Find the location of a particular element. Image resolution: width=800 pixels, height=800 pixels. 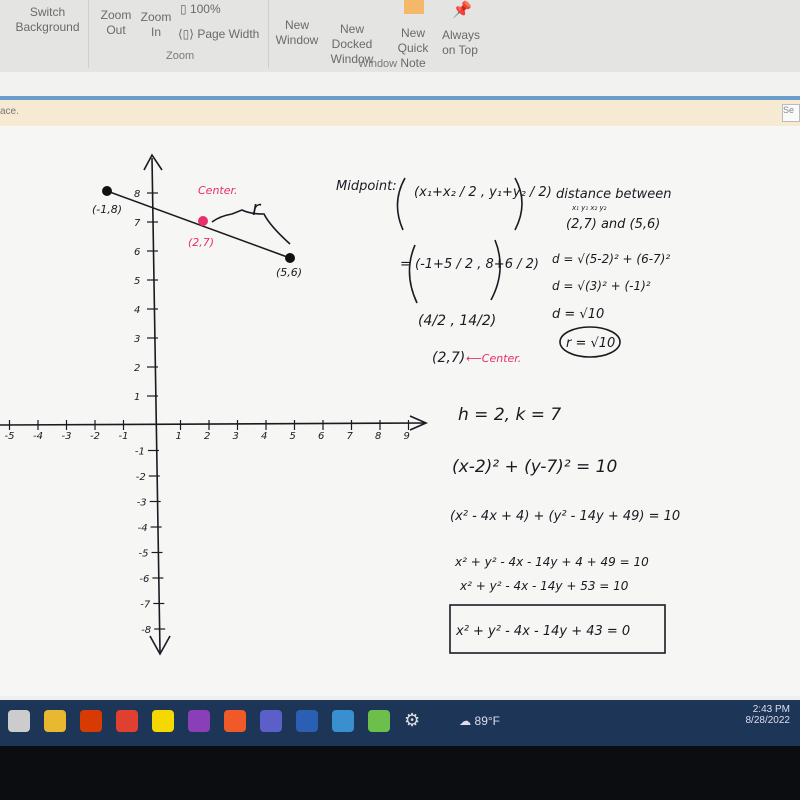

x-tick-label: 5 is located at coordinates (293, 436).